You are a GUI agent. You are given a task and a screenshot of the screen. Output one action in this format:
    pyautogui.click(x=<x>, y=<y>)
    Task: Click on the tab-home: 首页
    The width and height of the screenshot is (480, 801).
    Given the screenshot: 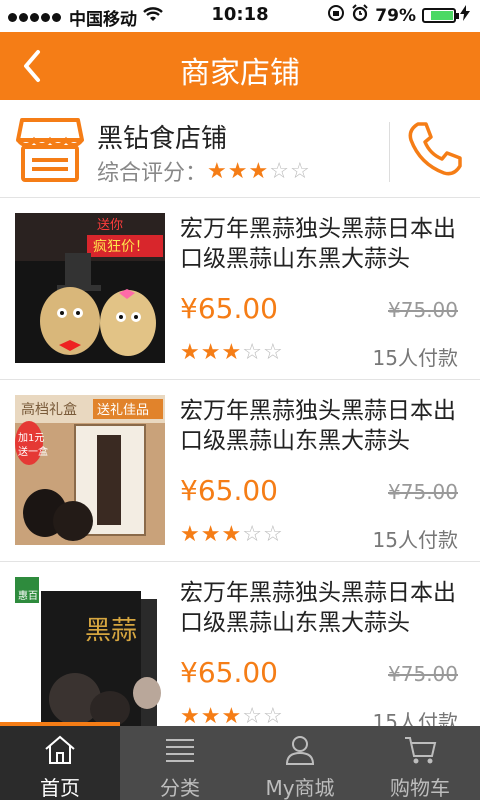 What is the action you would take?
    pyautogui.click(x=60, y=763)
    